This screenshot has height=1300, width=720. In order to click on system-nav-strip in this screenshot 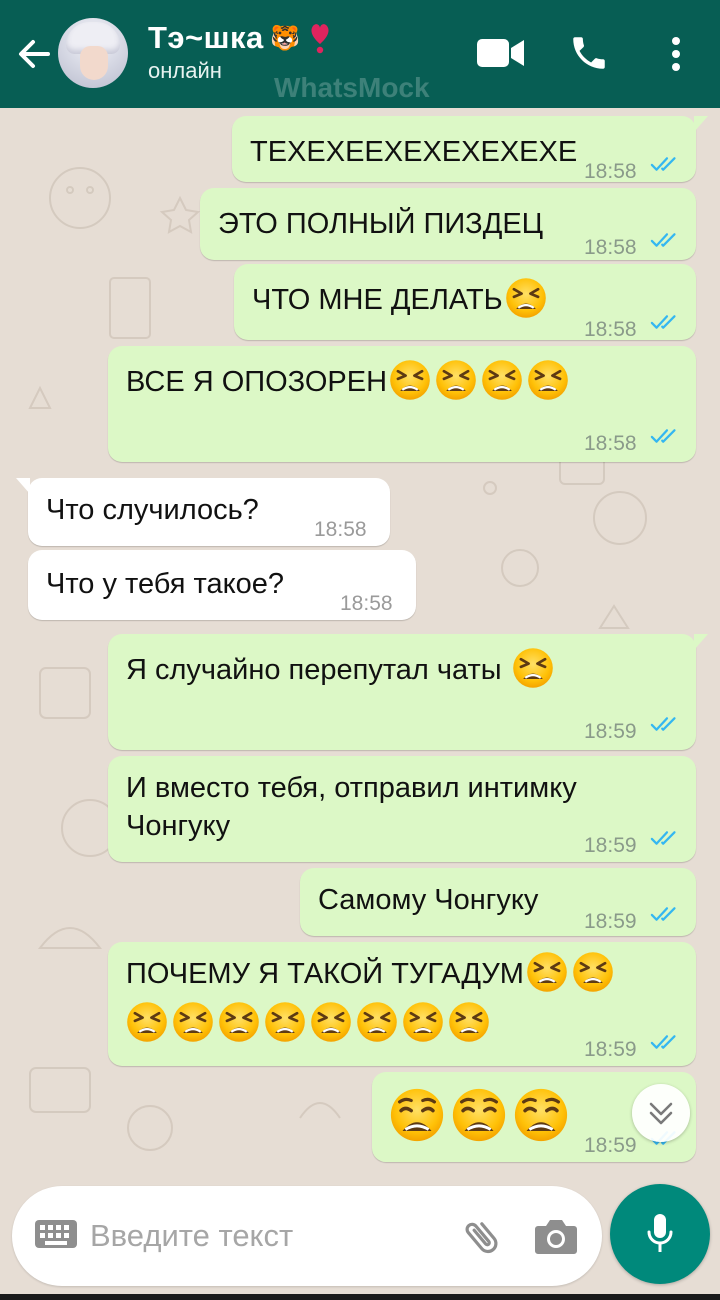, I will do `click(360, 1297)`.